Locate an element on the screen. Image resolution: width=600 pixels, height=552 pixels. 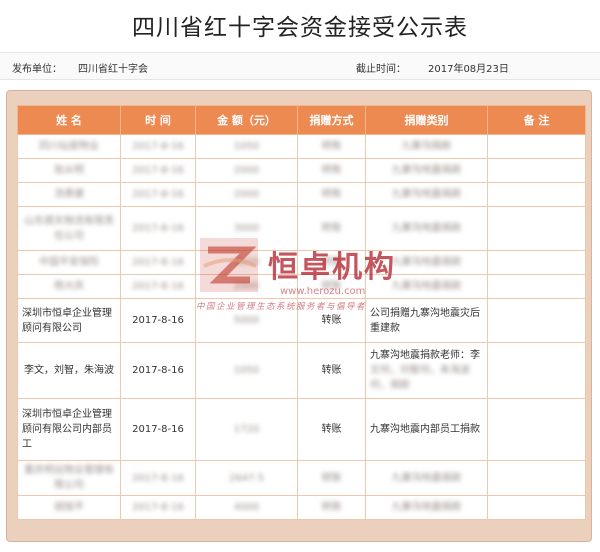
table-row: 中国平安保险 2017-8-16 5000 转账 九寨沟地震捐款 is located at coordinates (301, 262).